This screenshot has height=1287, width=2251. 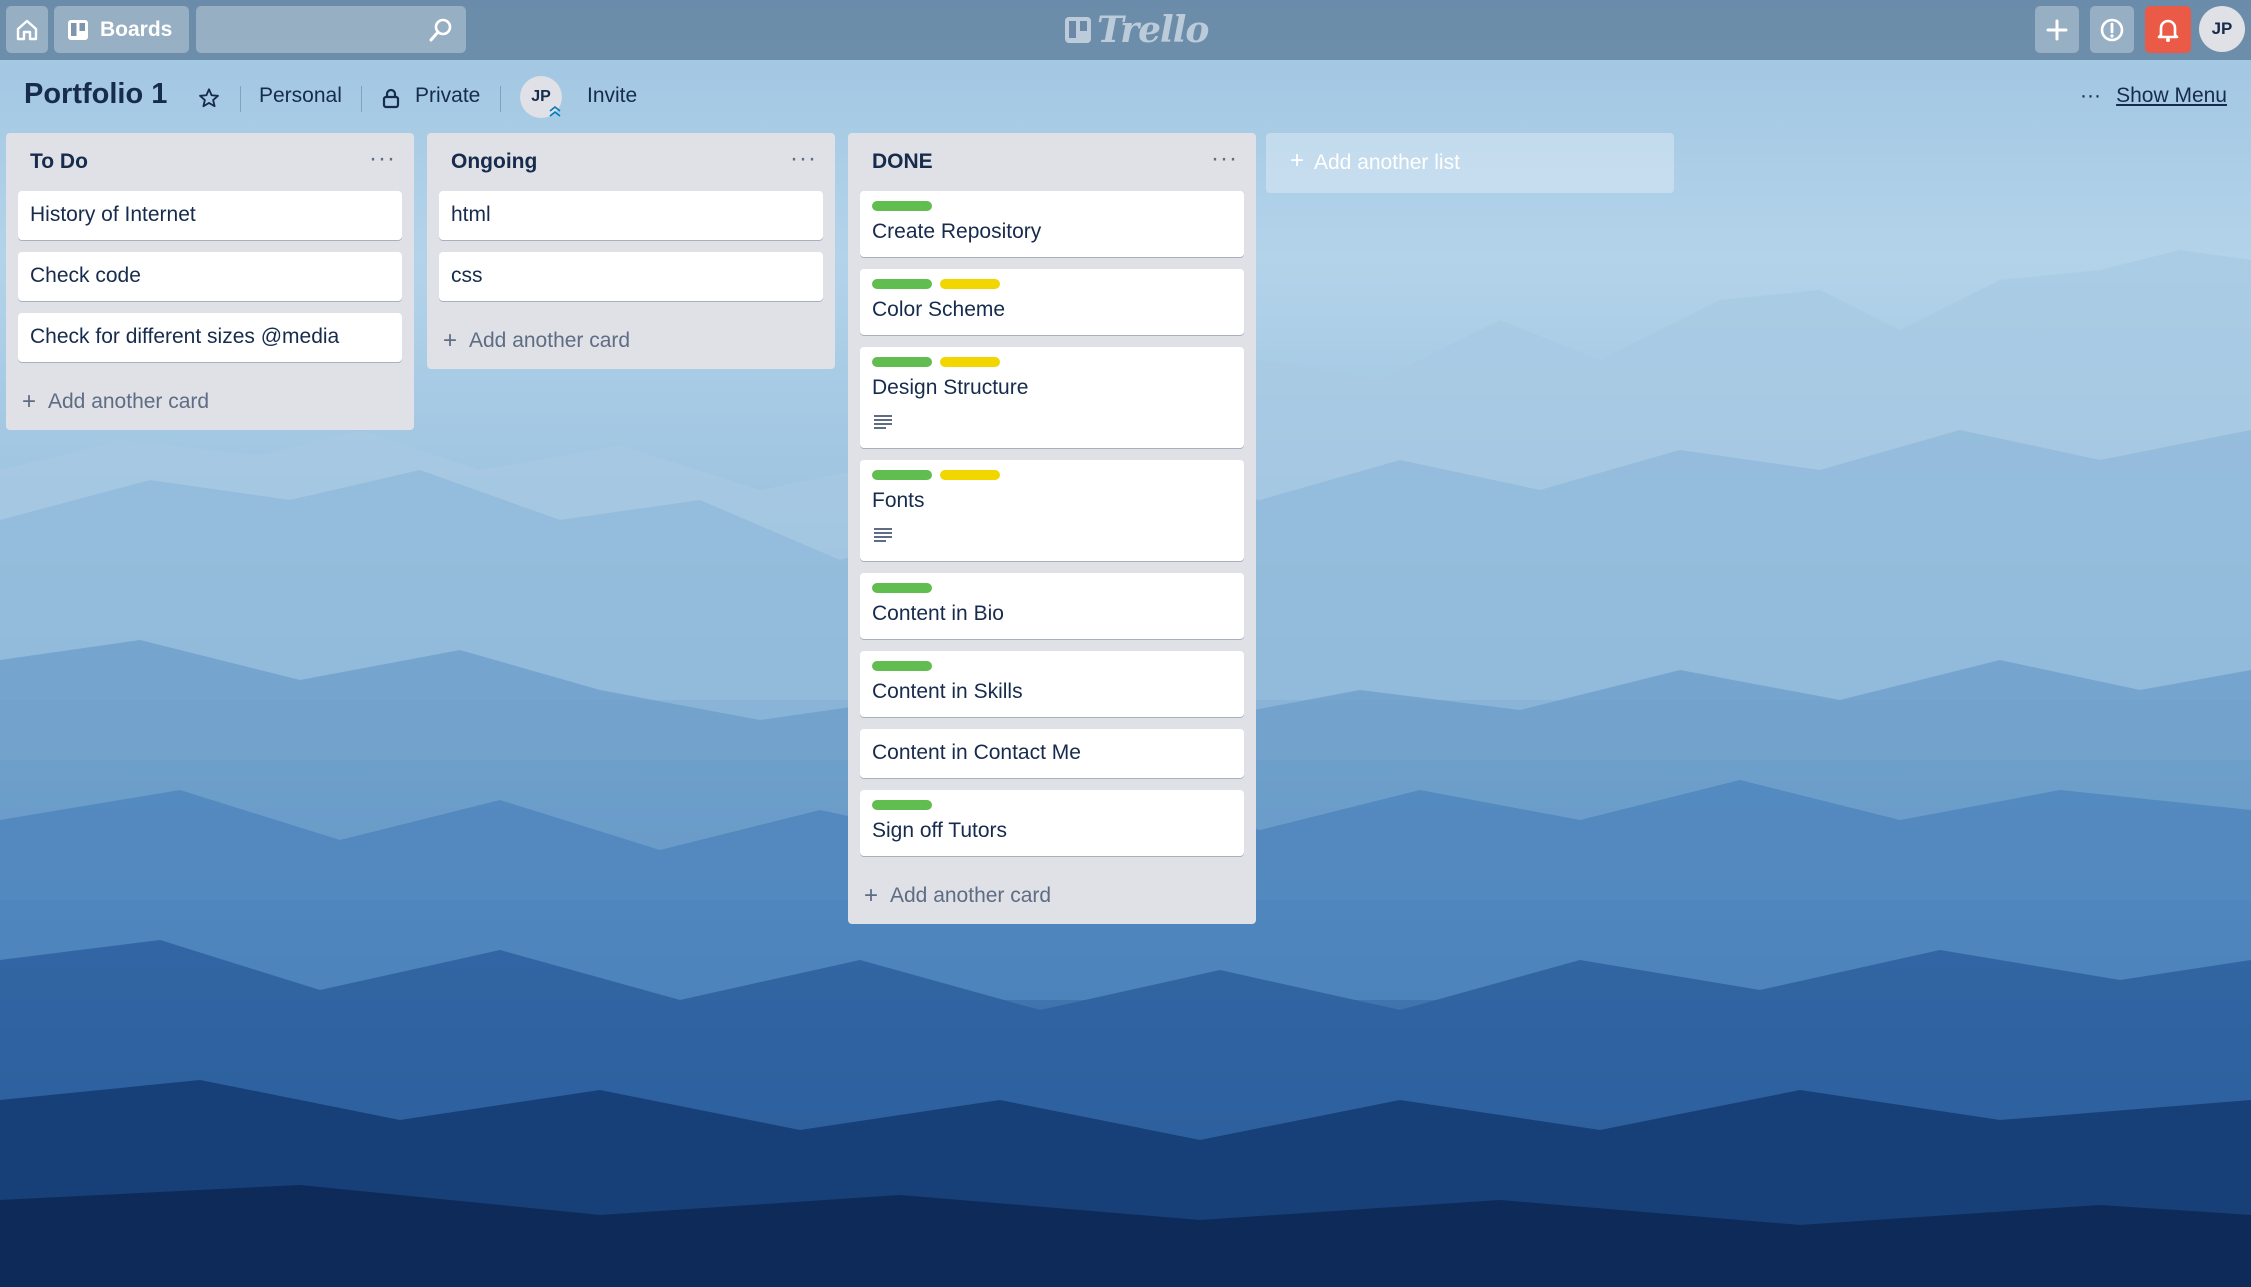 What do you see at coordinates (1052, 684) in the screenshot?
I see `card: Content in Skills` at bounding box center [1052, 684].